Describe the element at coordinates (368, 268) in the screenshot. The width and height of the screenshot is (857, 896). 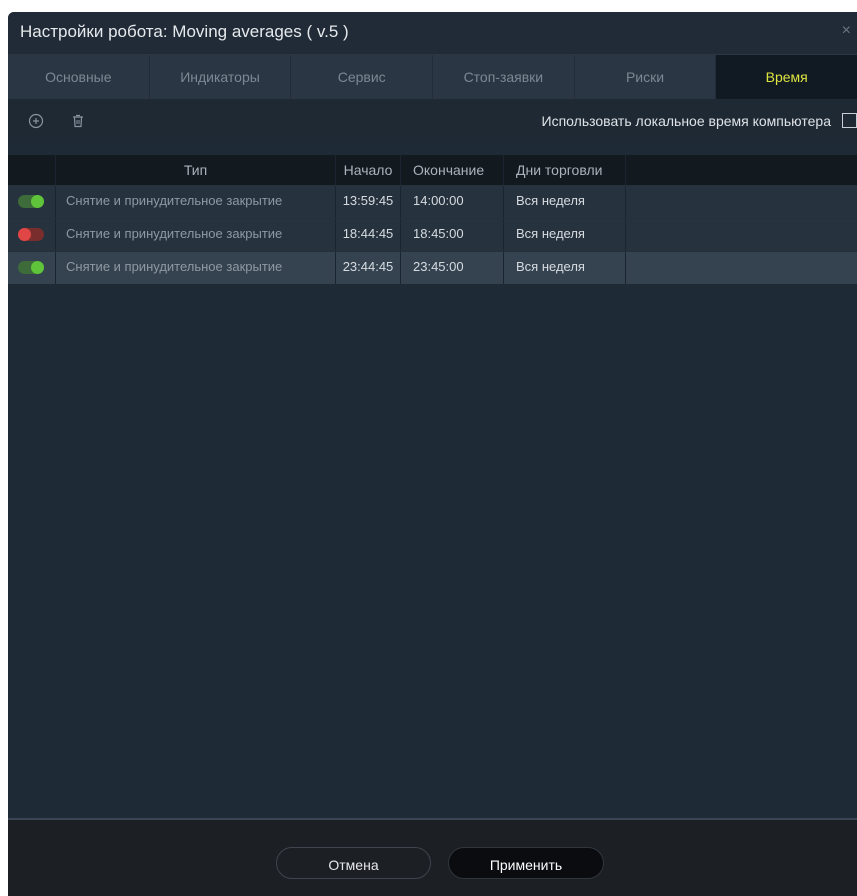
I see `cell-start: 23:44:45` at that location.